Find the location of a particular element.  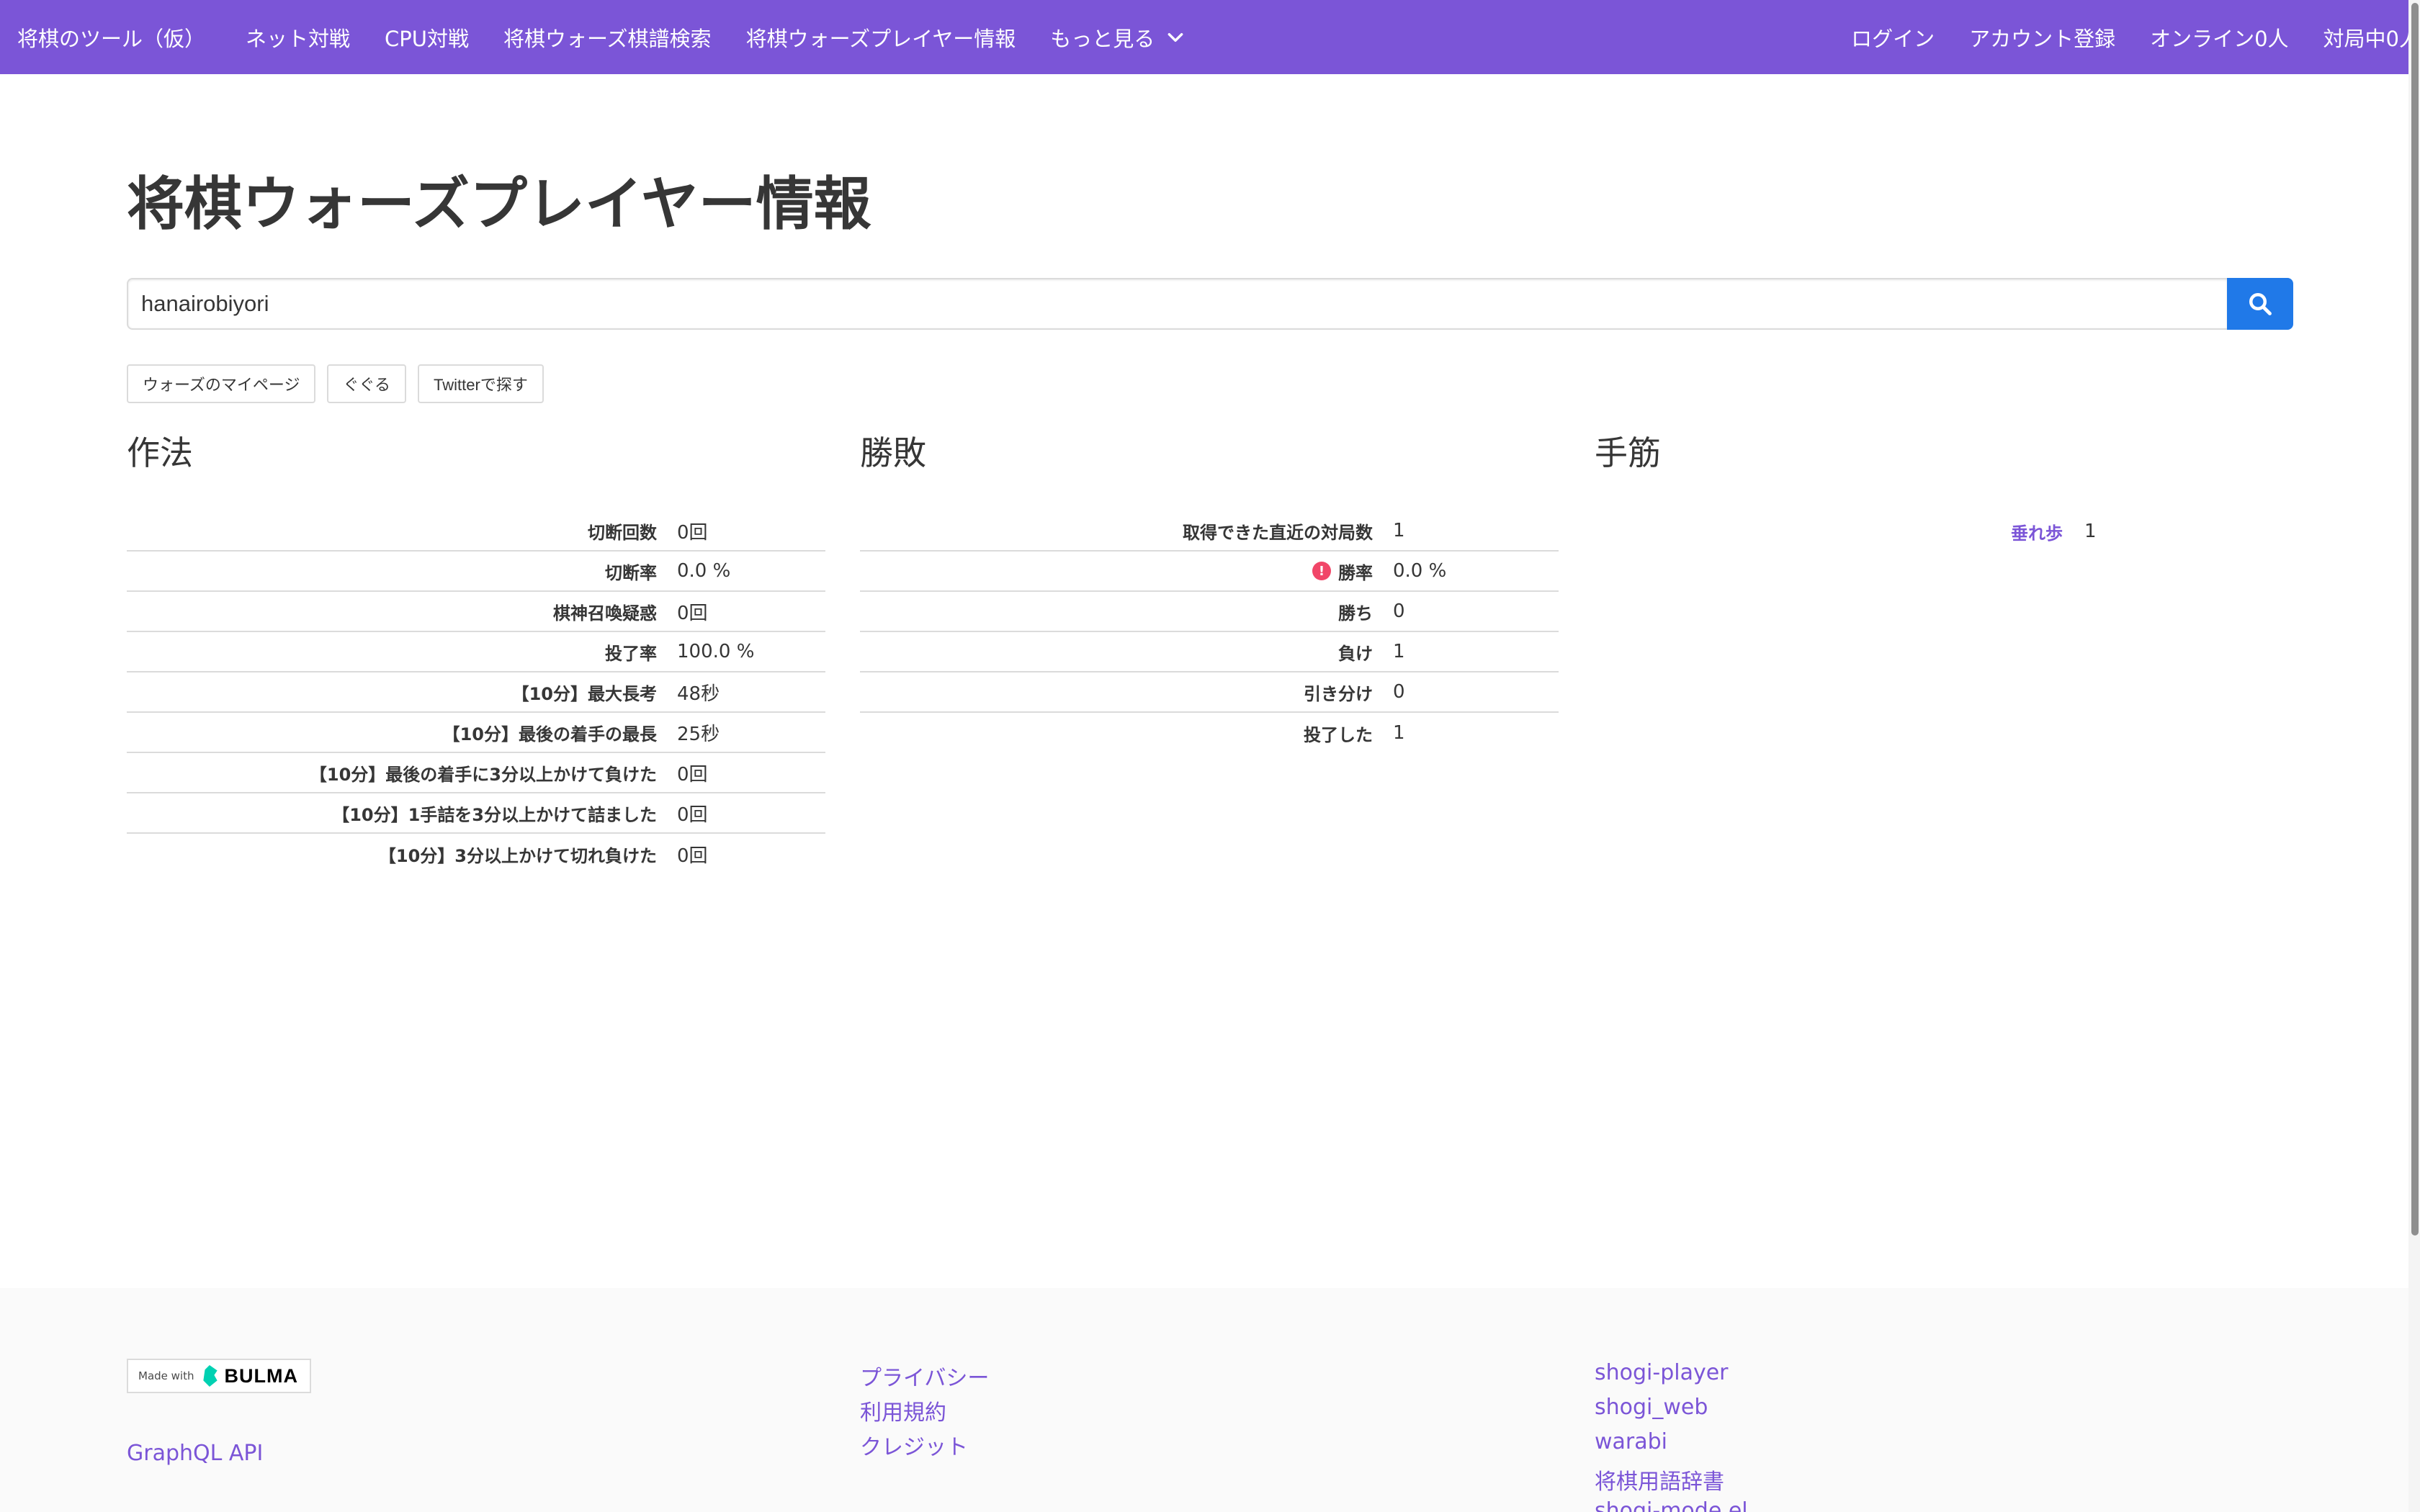

bulma-wordmark: BULMA is located at coordinates (261, 1375).